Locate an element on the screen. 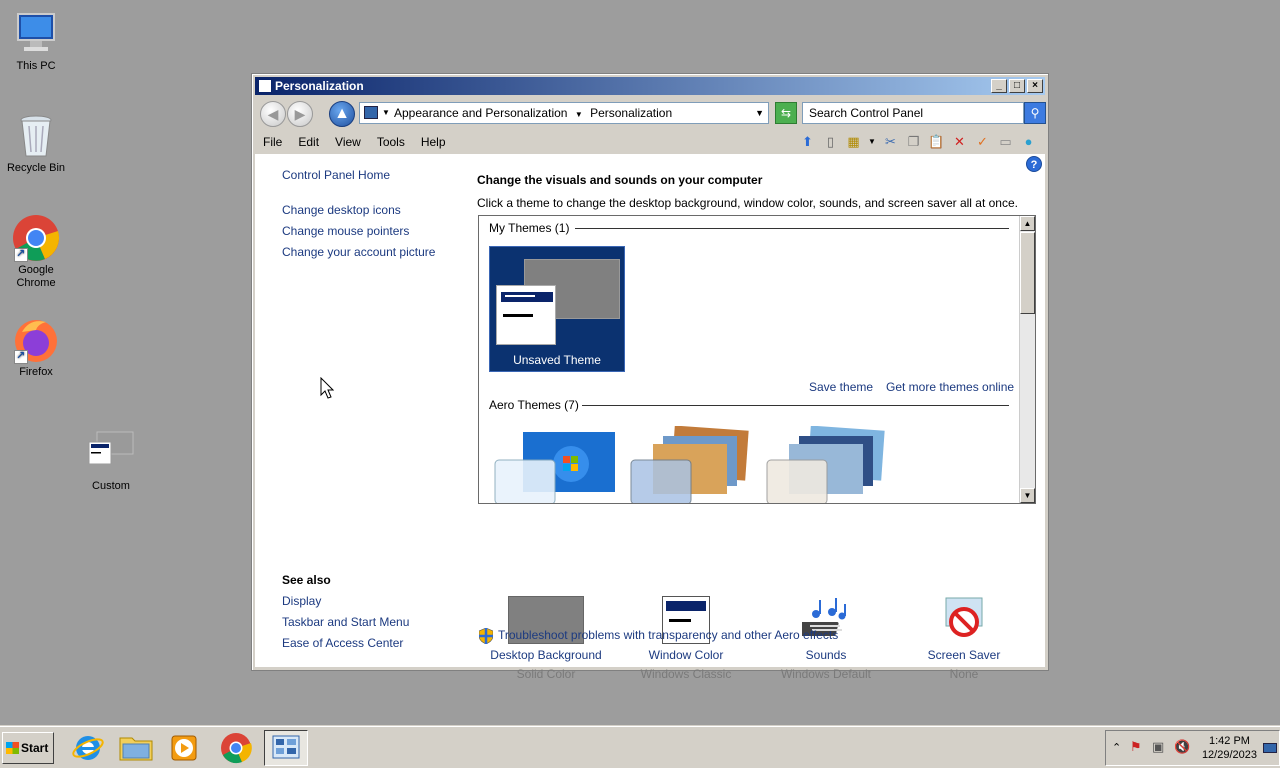 Image resolution: width=1280 pixels, height=768 pixels. maximize-button: □ is located at coordinates (1017, 86).